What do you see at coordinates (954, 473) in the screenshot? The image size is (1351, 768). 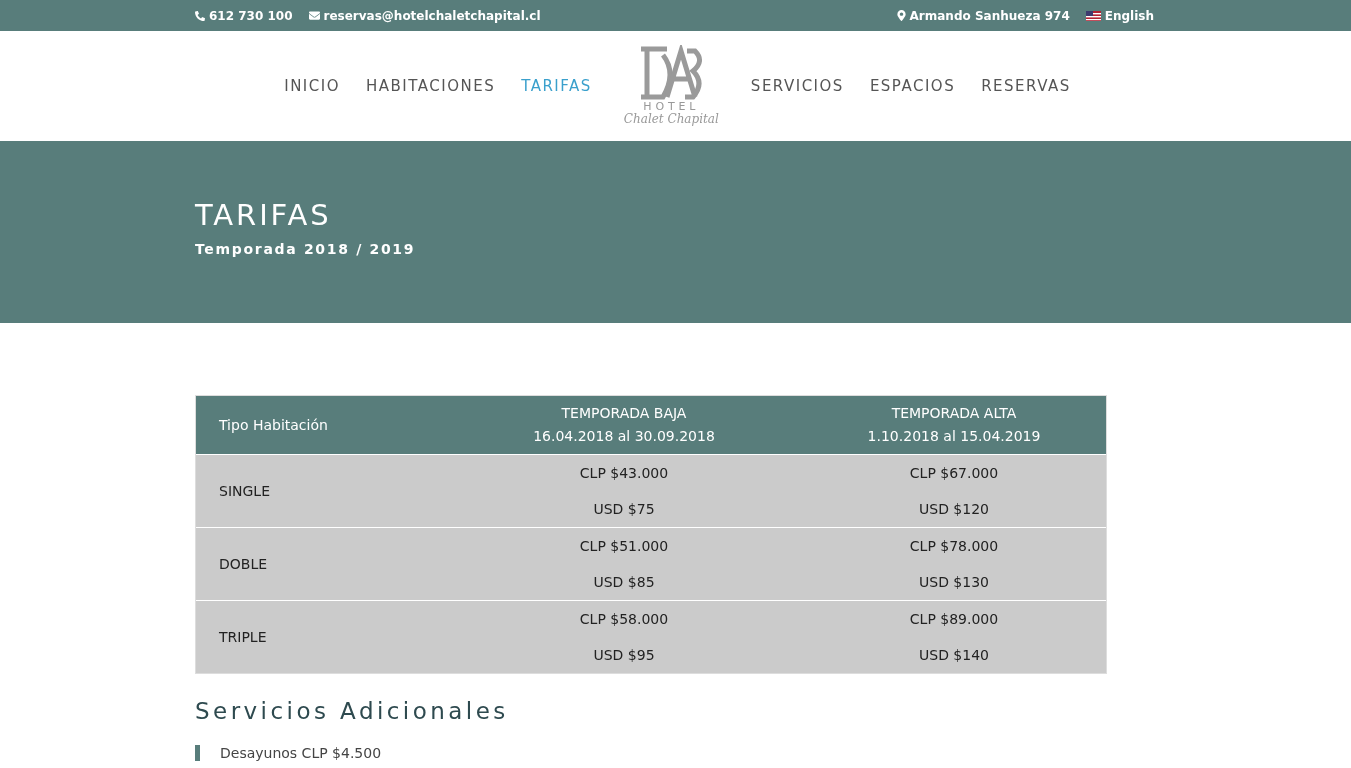 I see `price-cell-text: CLP $67.000` at bounding box center [954, 473].